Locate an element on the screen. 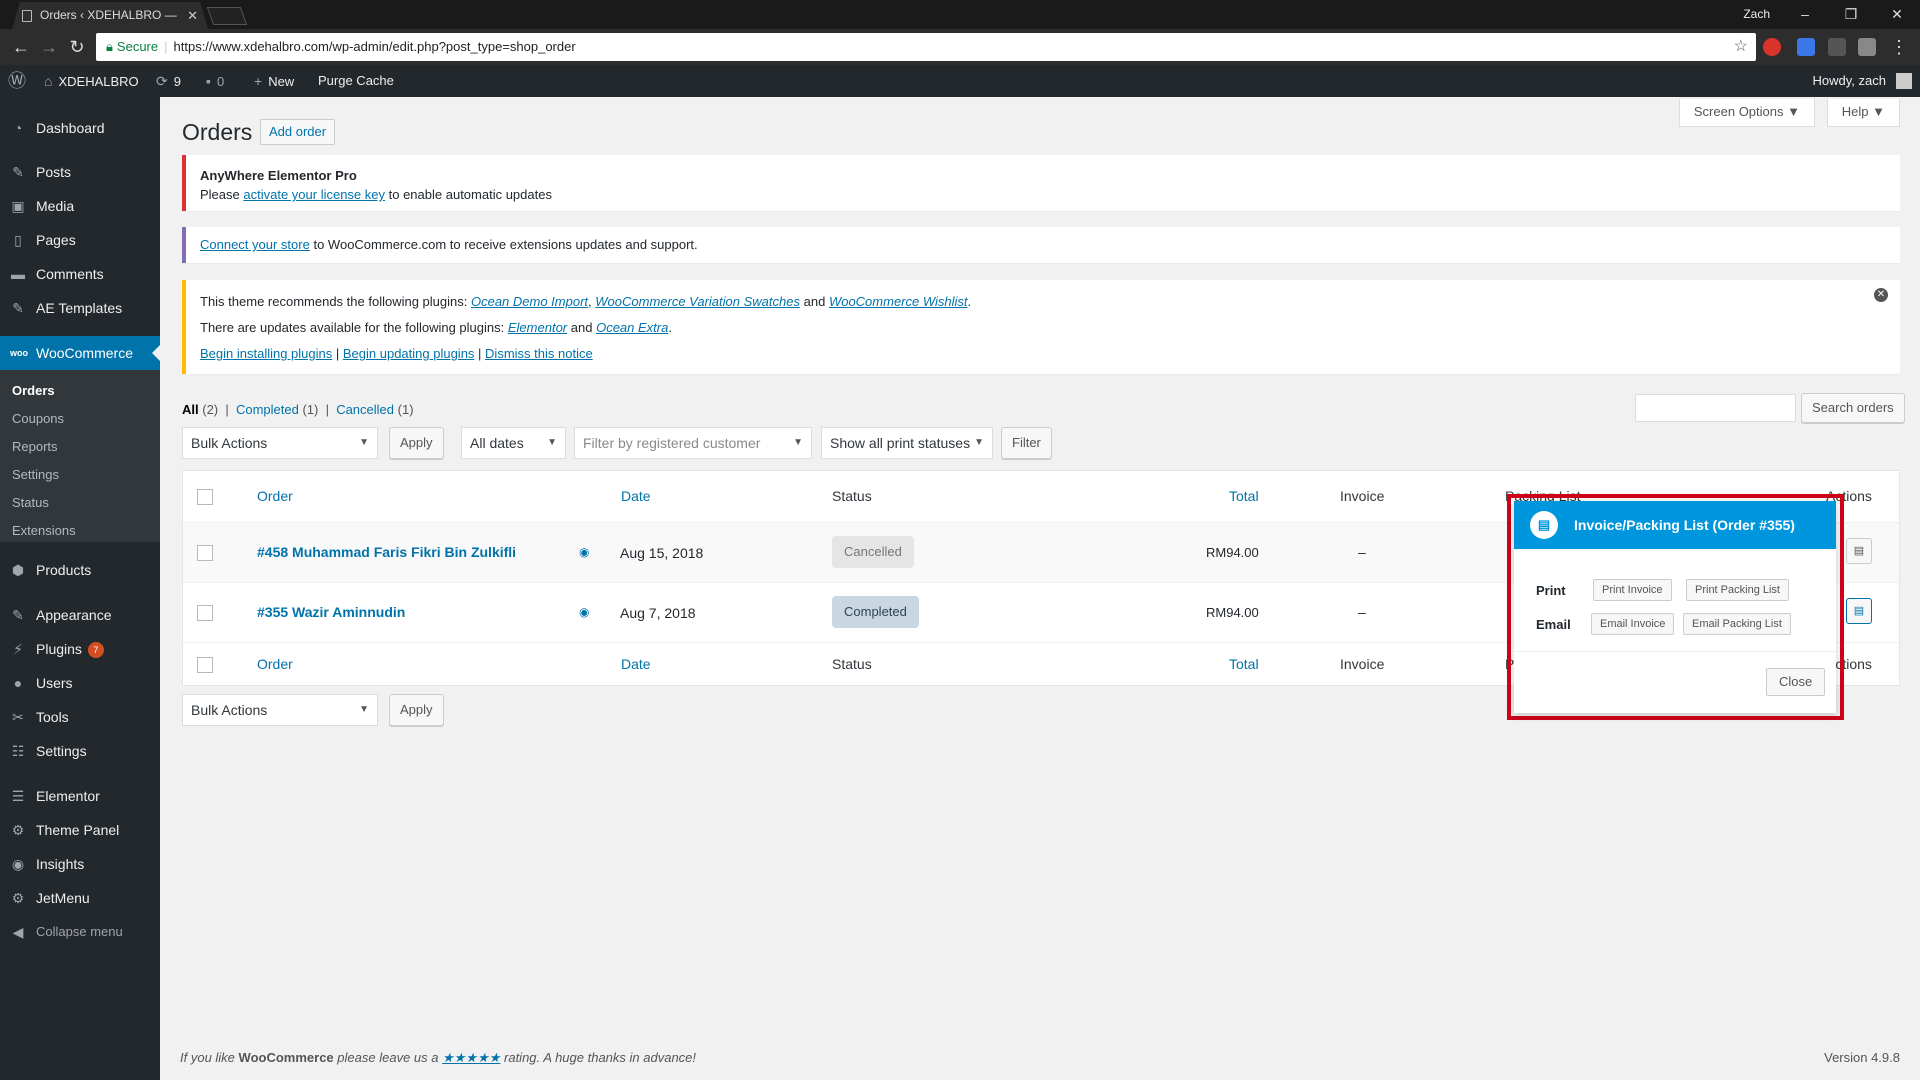 The image size is (1920, 1080). back-icon: ← is located at coordinates (21, 47).